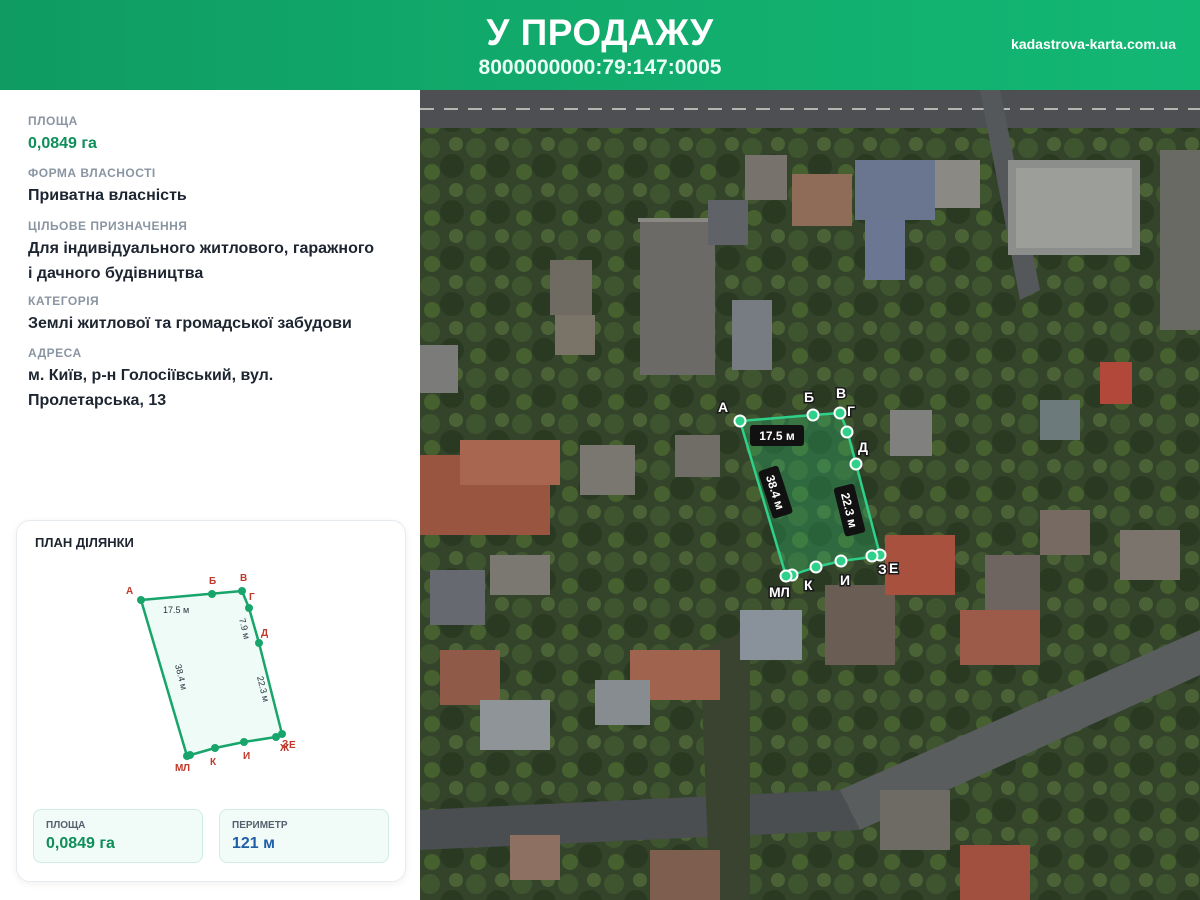 The height and width of the screenshot is (900, 1200). Describe the element at coordinates (212, 581) in the screenshot. I see `vertex-label-b: Б` at that location.